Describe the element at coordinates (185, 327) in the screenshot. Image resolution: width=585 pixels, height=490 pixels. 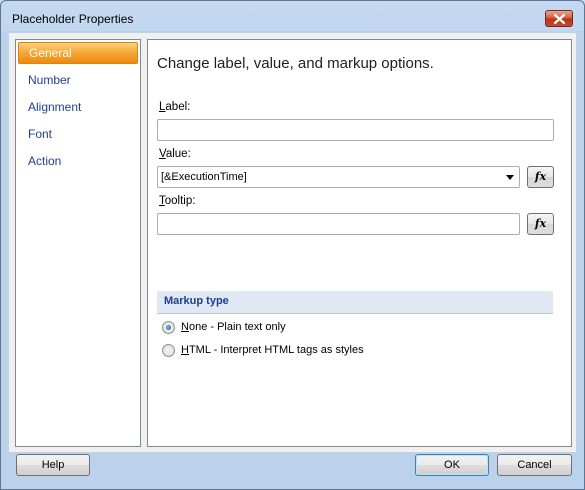
I see `radio-none-mnemonic: N` at that location.